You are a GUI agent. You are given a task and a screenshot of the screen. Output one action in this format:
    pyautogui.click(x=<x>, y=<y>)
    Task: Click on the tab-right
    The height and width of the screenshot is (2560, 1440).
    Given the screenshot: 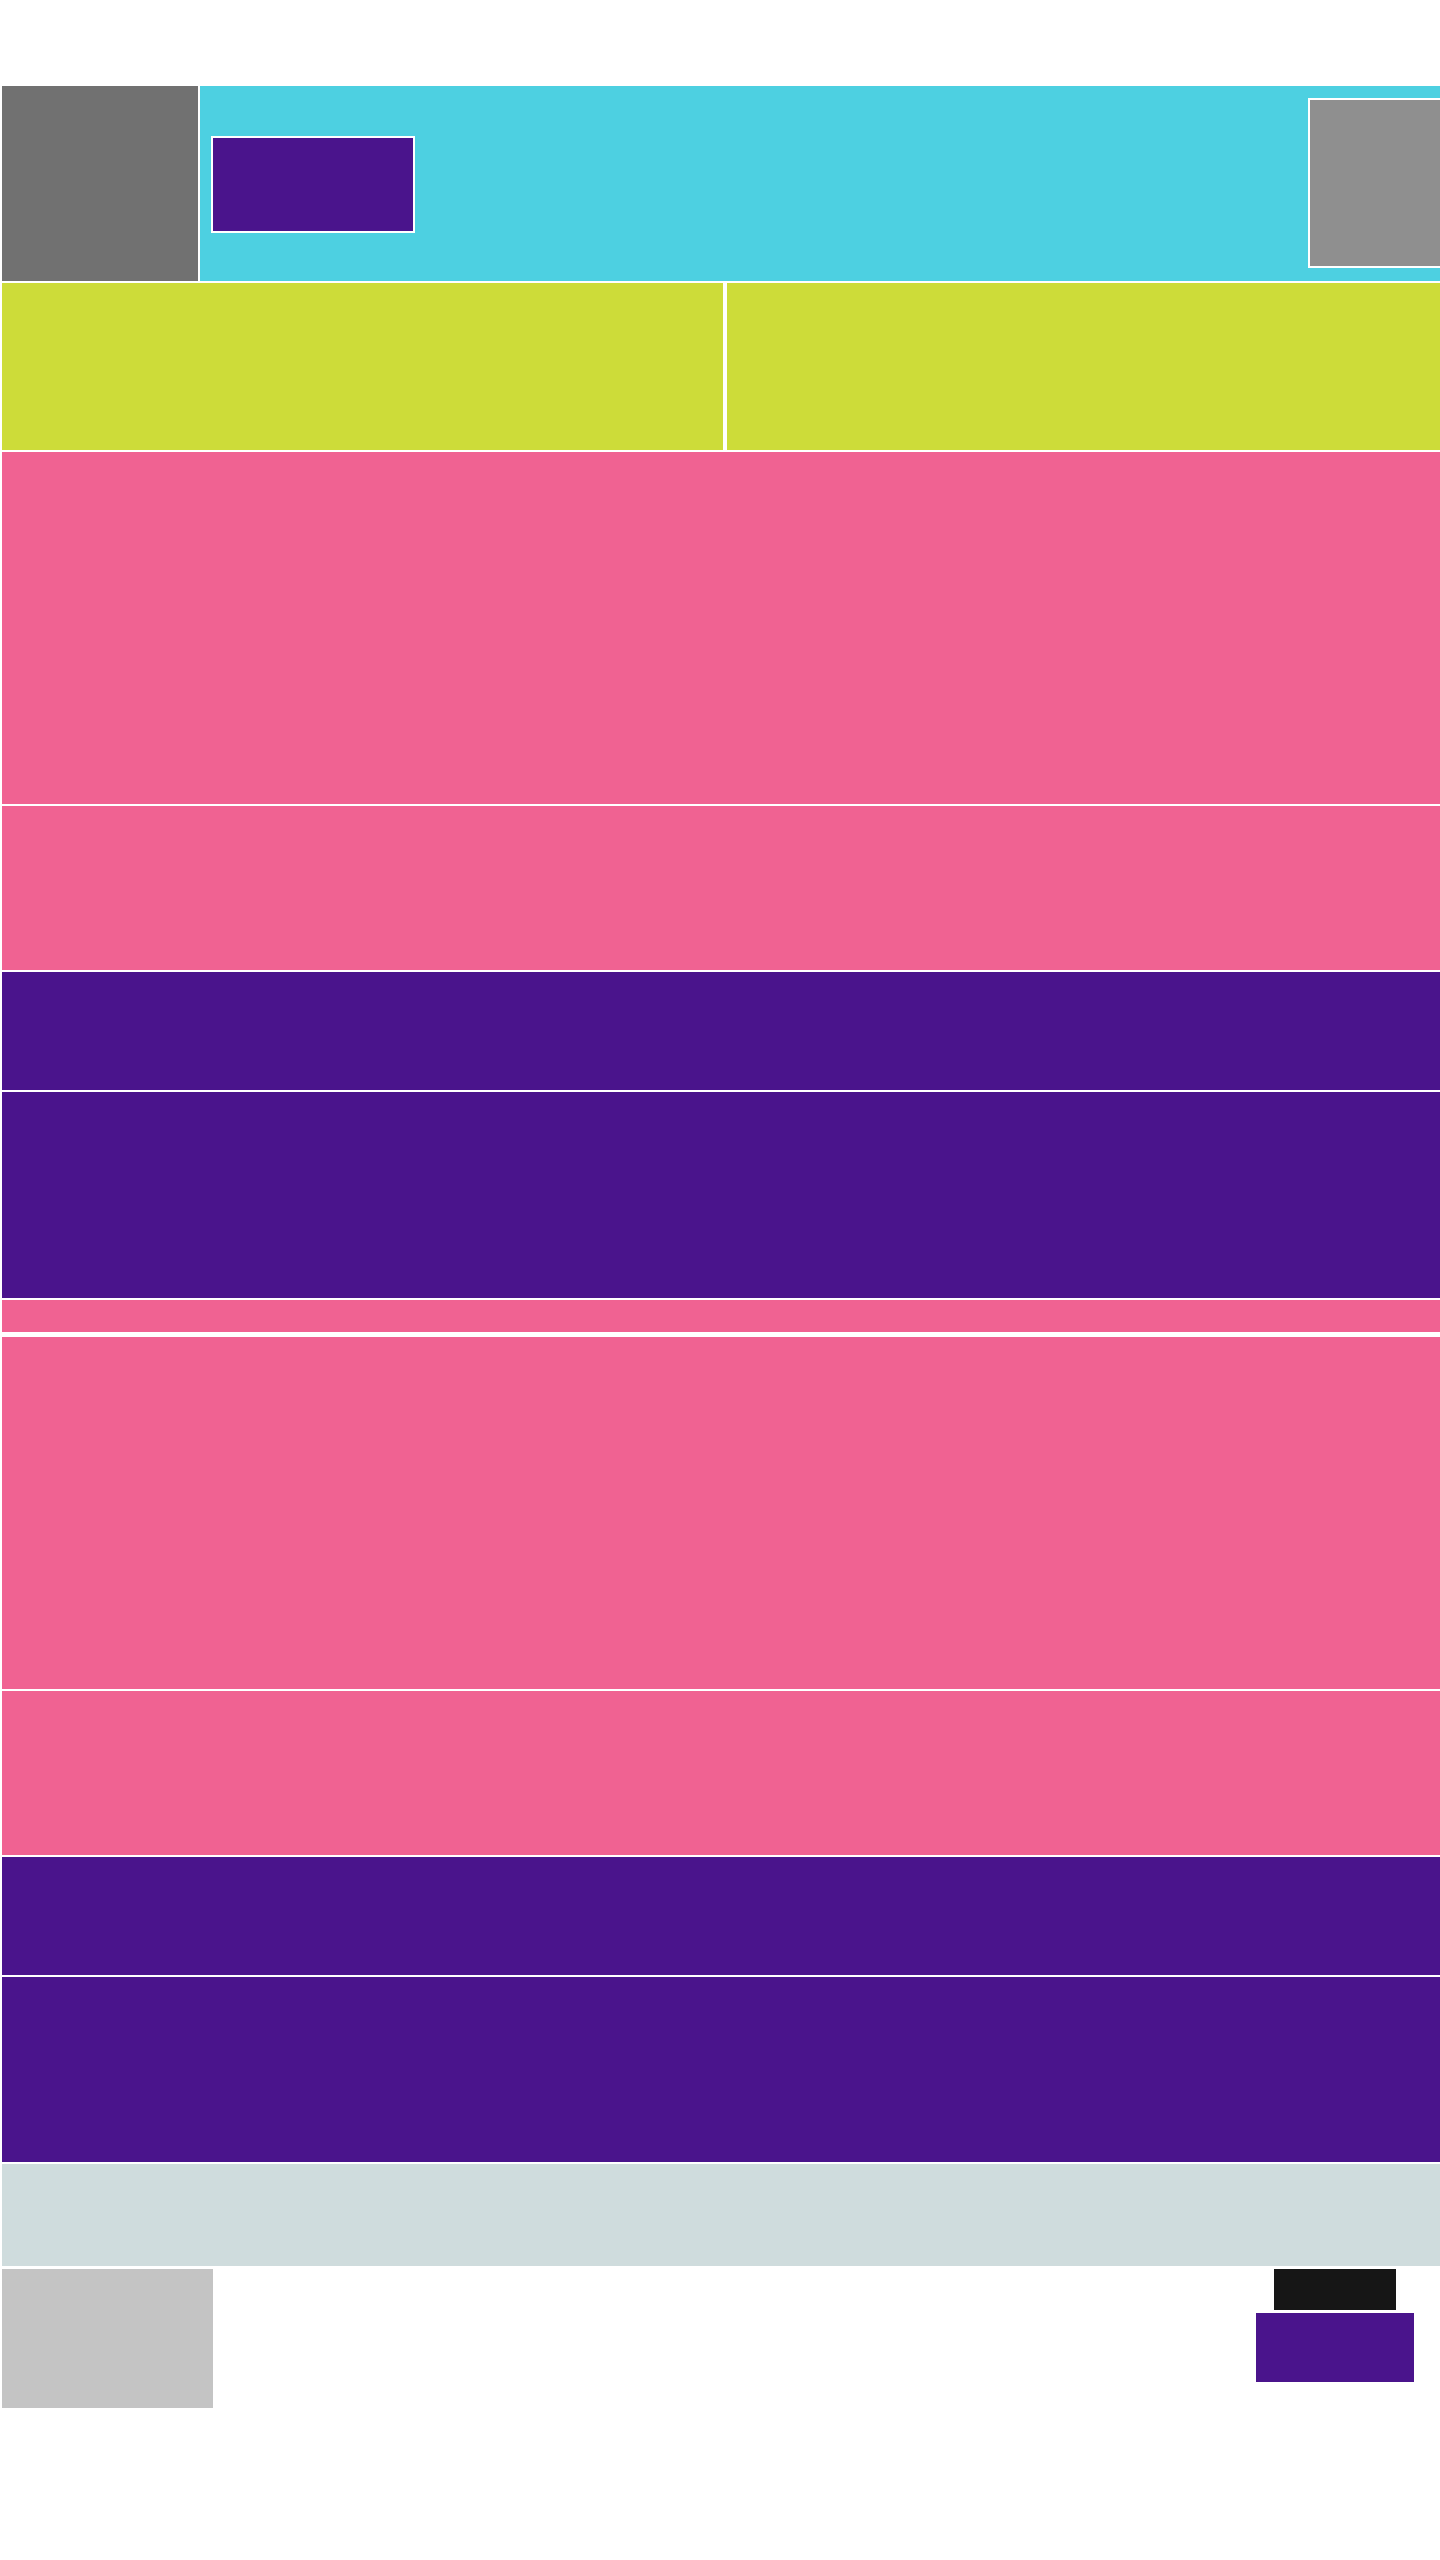 What is the action you would take?
    pyautogui.click(x=1083, y=366)
    